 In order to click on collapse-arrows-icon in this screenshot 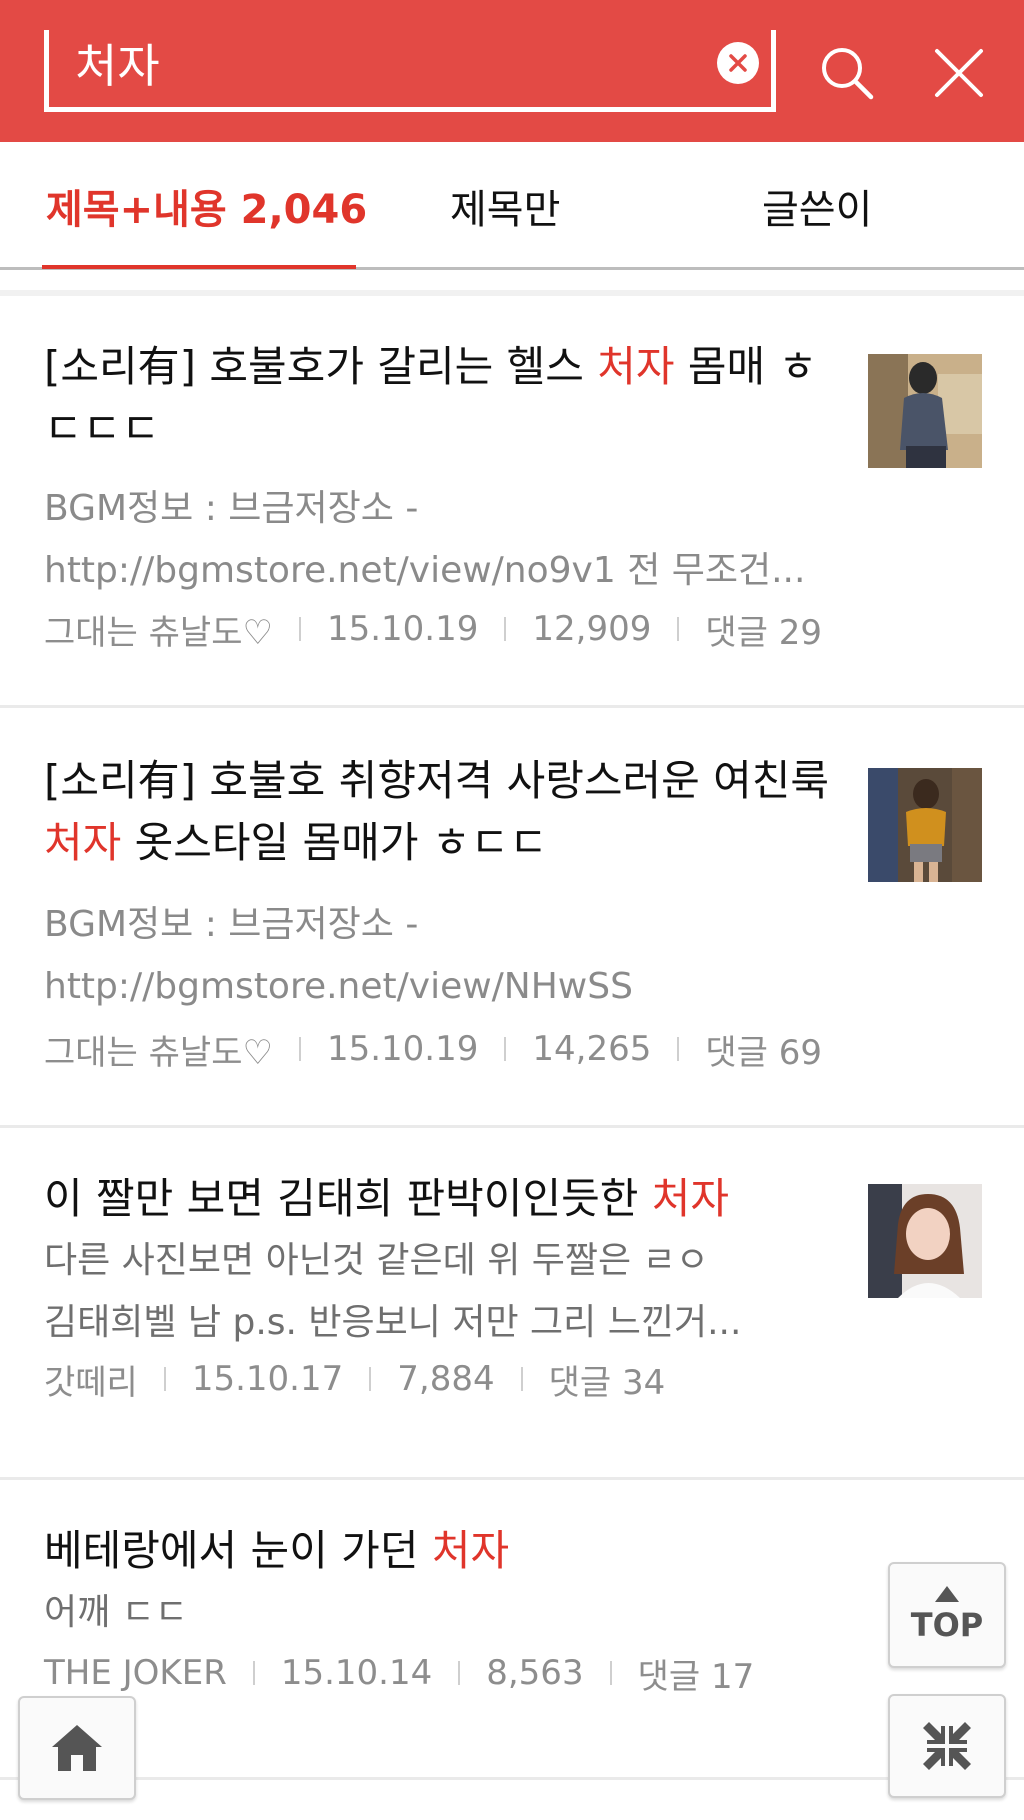, I will do `click(947, 1746)`.